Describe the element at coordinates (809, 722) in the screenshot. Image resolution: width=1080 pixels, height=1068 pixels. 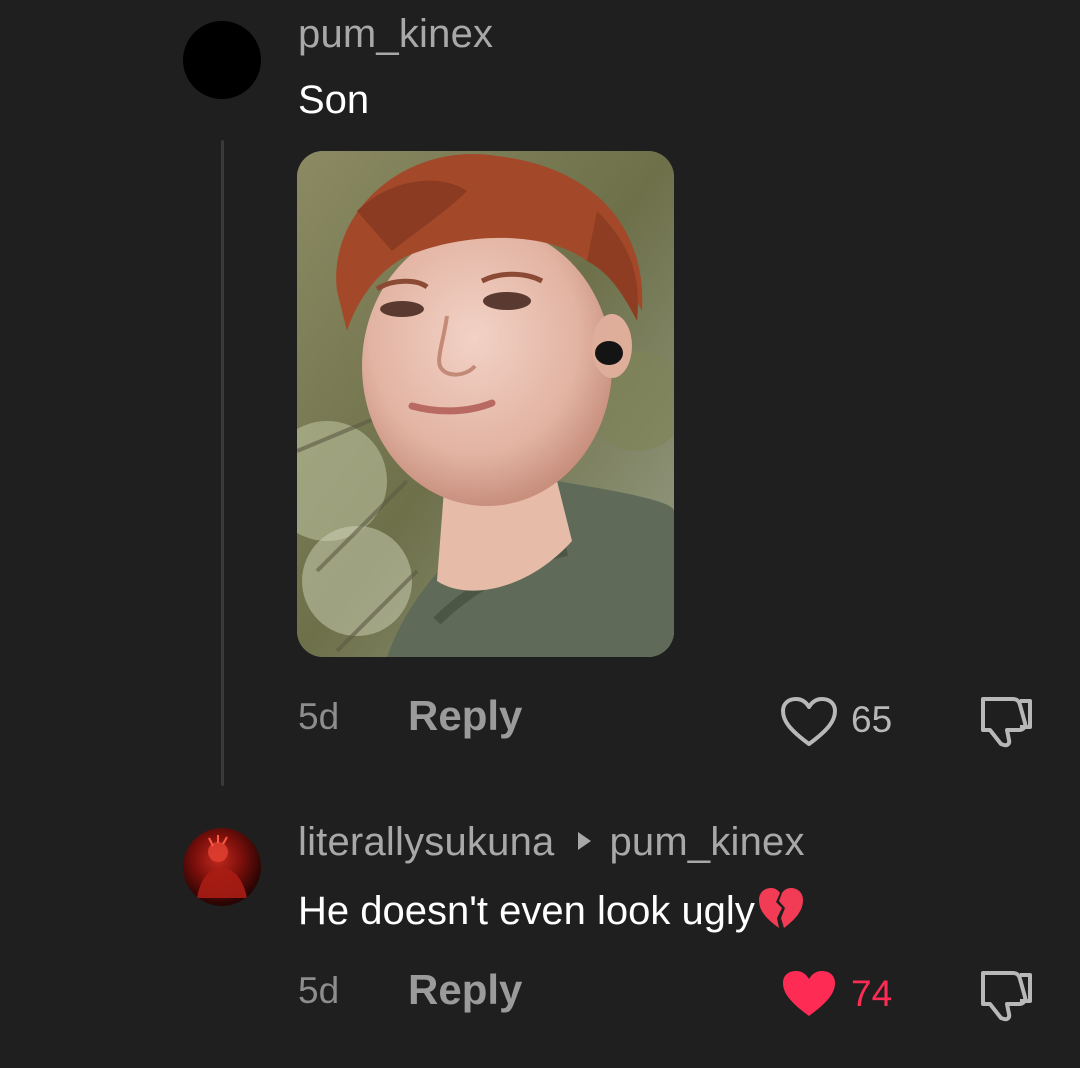
I see `heart-outline-icon` at that location.